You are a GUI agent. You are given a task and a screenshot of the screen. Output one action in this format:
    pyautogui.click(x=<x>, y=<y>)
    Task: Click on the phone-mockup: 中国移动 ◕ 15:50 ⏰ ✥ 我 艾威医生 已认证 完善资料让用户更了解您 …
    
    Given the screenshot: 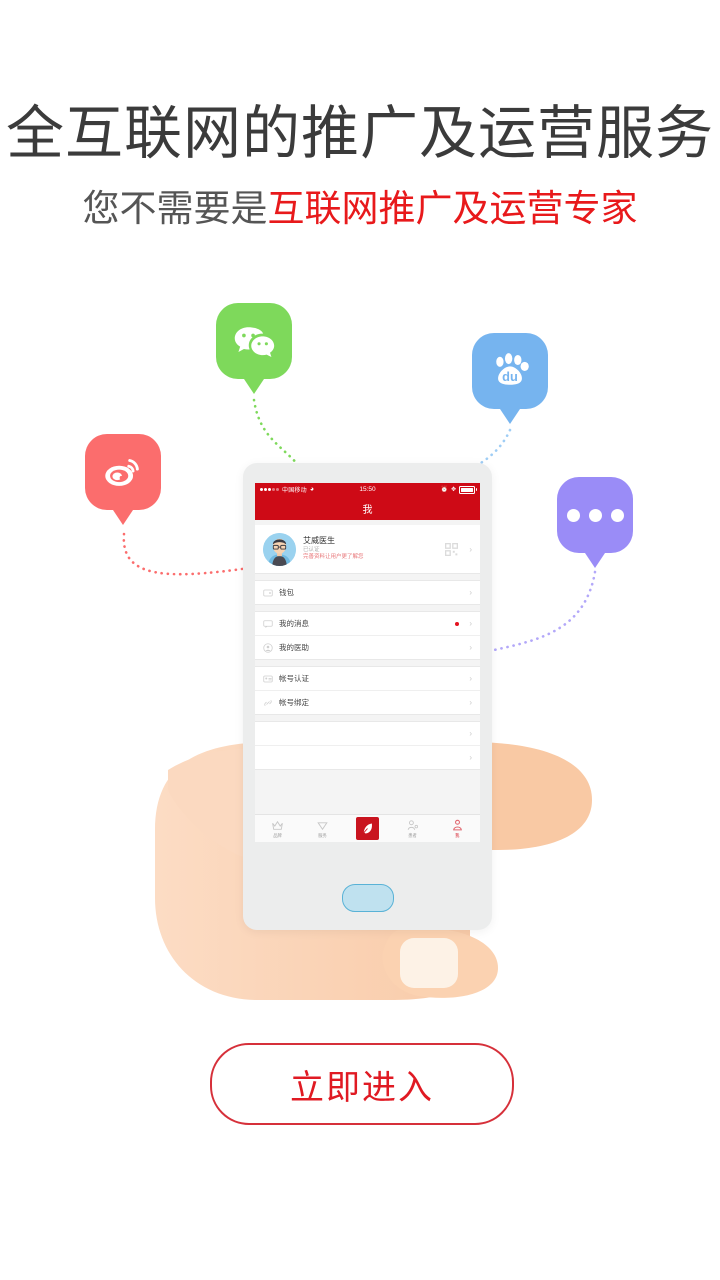 What is the action you would take?
    pyautogui.click(x=367, y=696)
    